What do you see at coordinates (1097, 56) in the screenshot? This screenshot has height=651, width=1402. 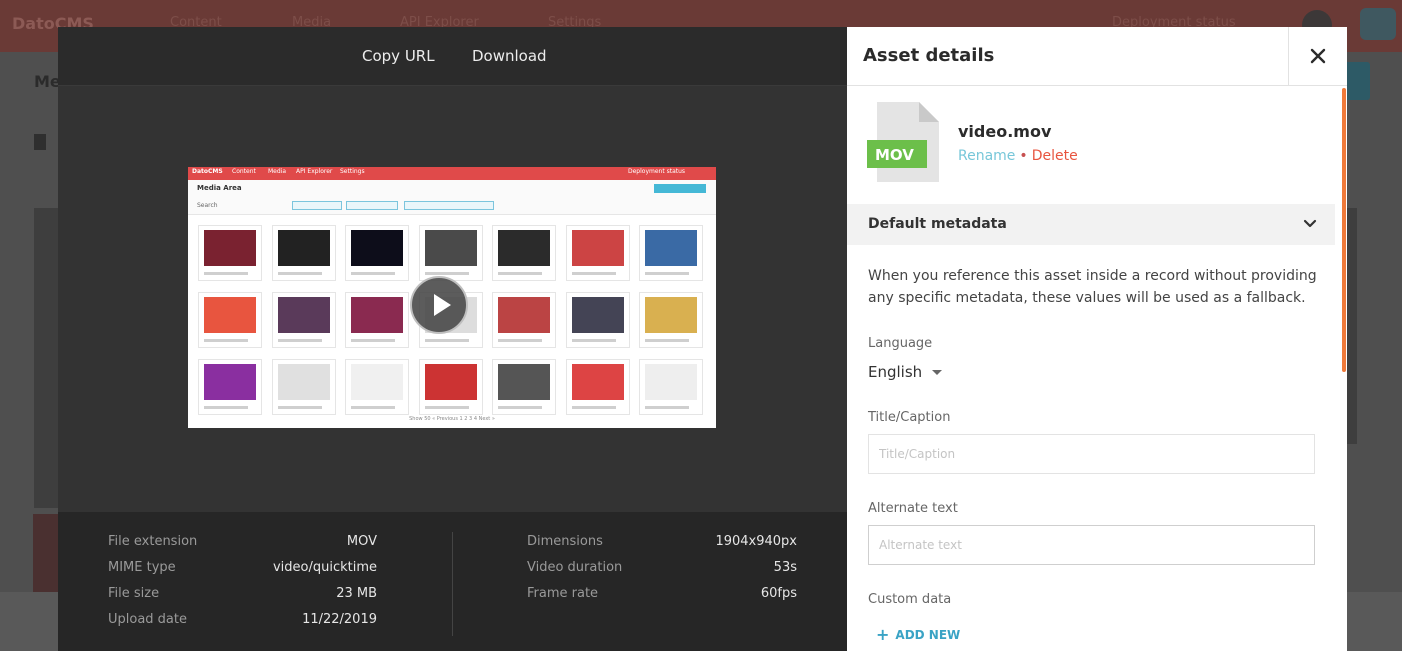 I see `sidebar-header: Asset details` at bounding box center [1097, 56].